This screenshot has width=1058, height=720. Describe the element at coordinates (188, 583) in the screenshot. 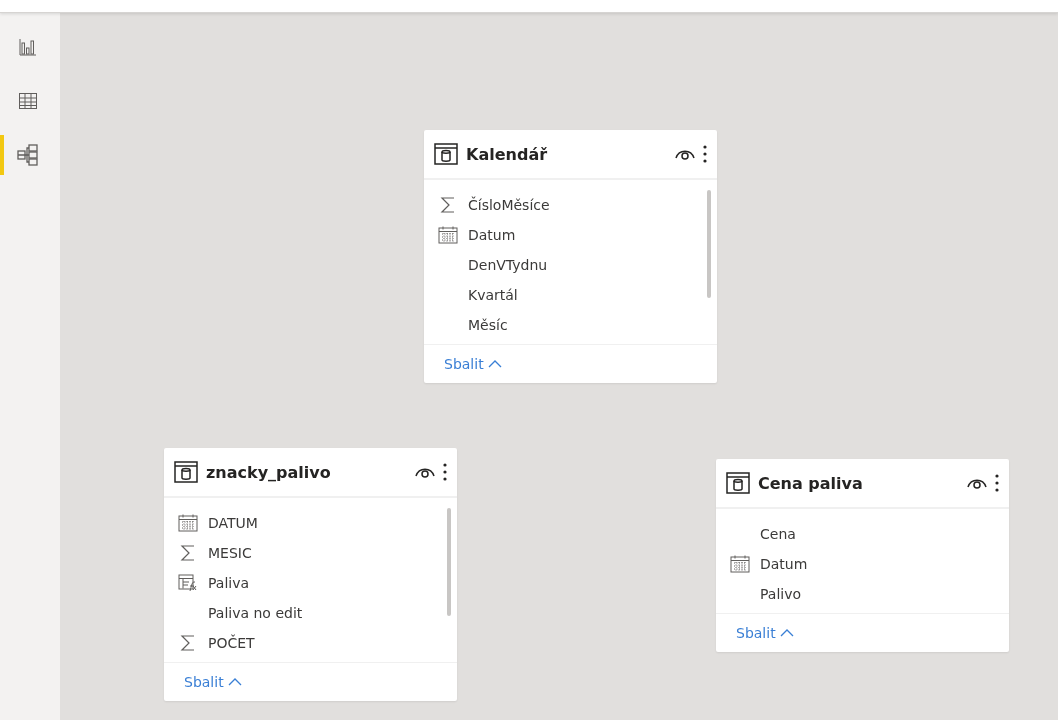

I see `calculated-column-icon` at that location.